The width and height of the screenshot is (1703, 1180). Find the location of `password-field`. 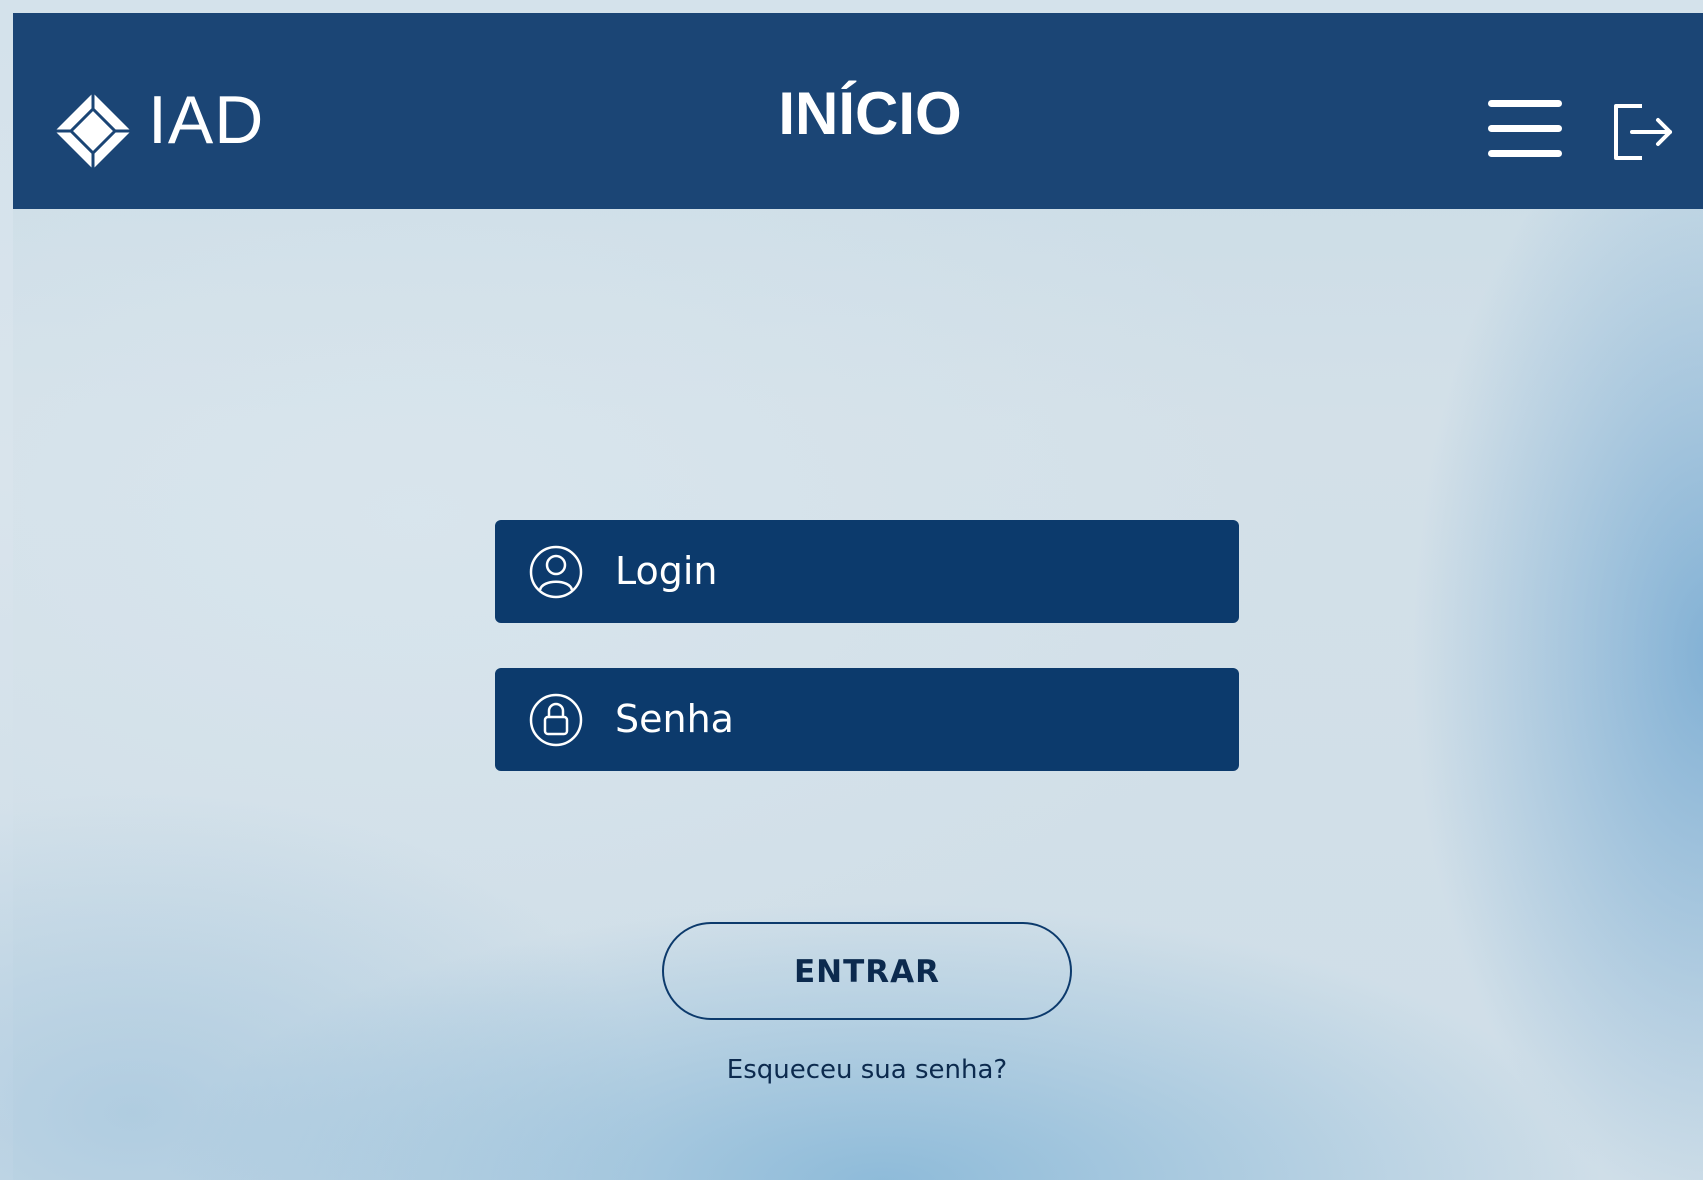

password-field is located at coordinates (867, 719).